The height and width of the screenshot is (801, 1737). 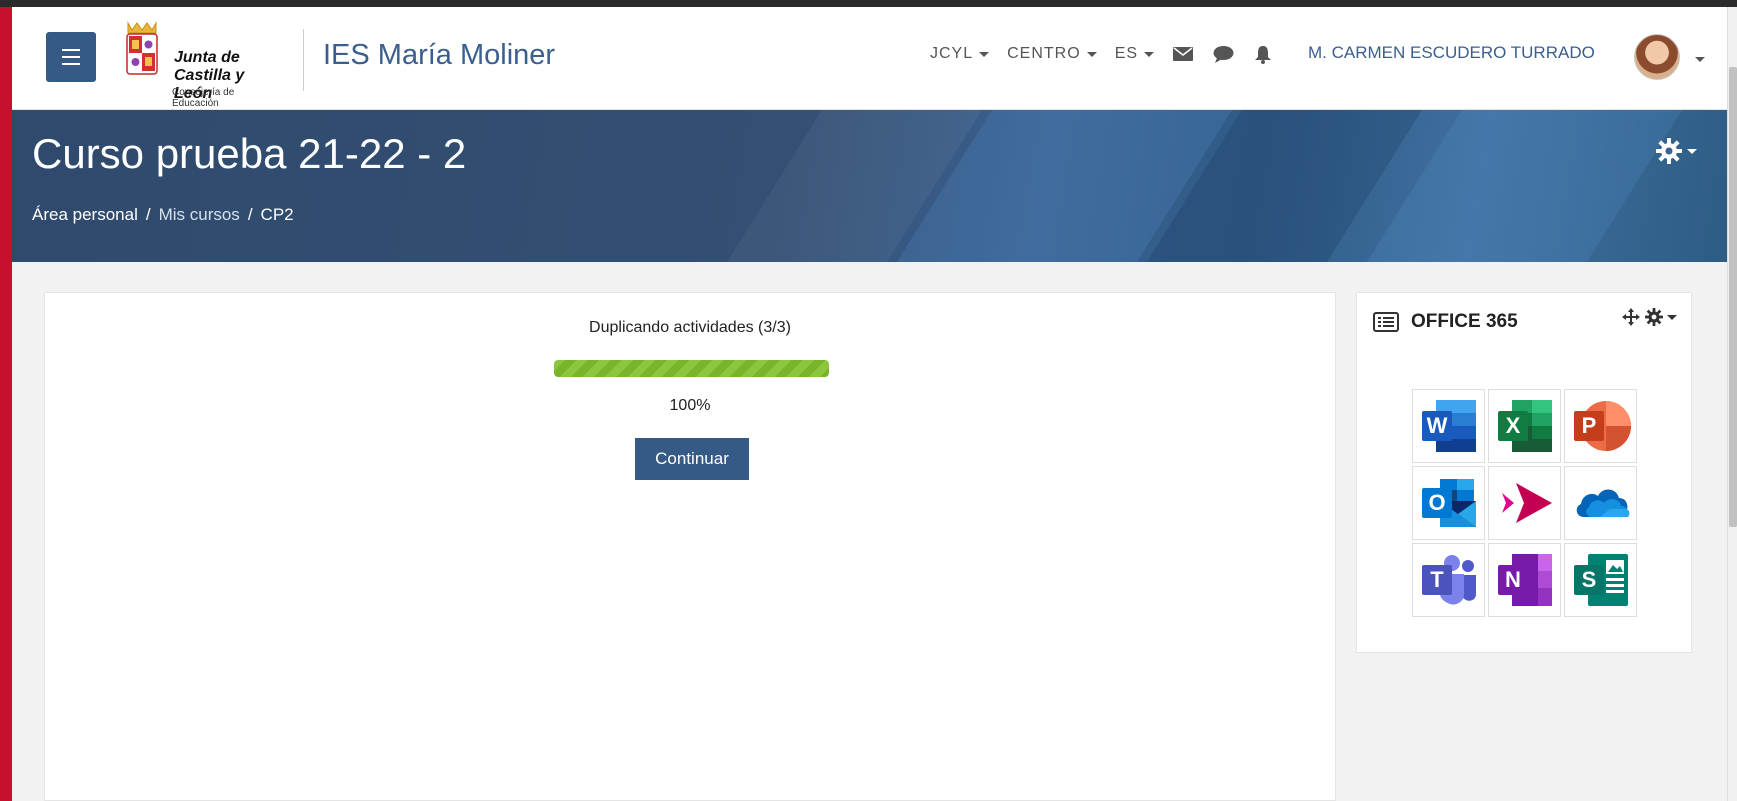 I want to click on onenote-icon: N, so click(x=1524, y=580).